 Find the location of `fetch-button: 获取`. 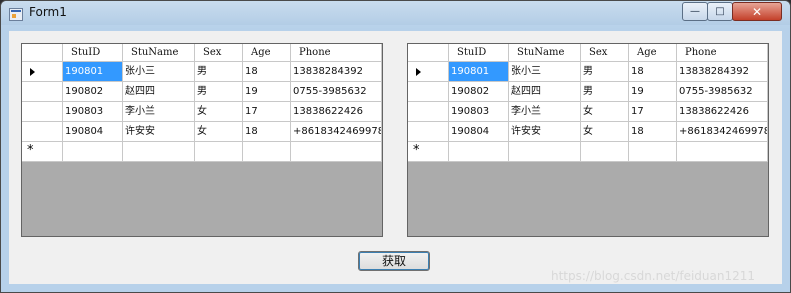

fetch-button: 获取 is located at coordinates (394, 261).